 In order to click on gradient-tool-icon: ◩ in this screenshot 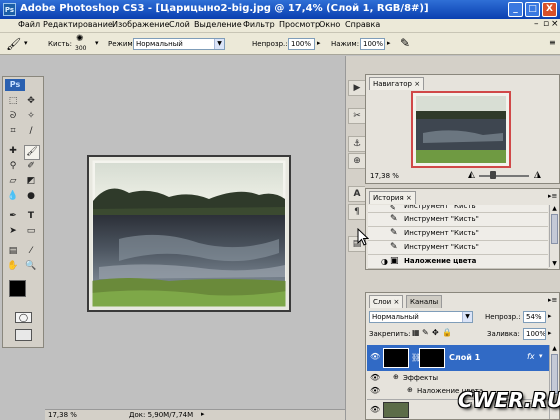, I will do `click(31, 181)`.